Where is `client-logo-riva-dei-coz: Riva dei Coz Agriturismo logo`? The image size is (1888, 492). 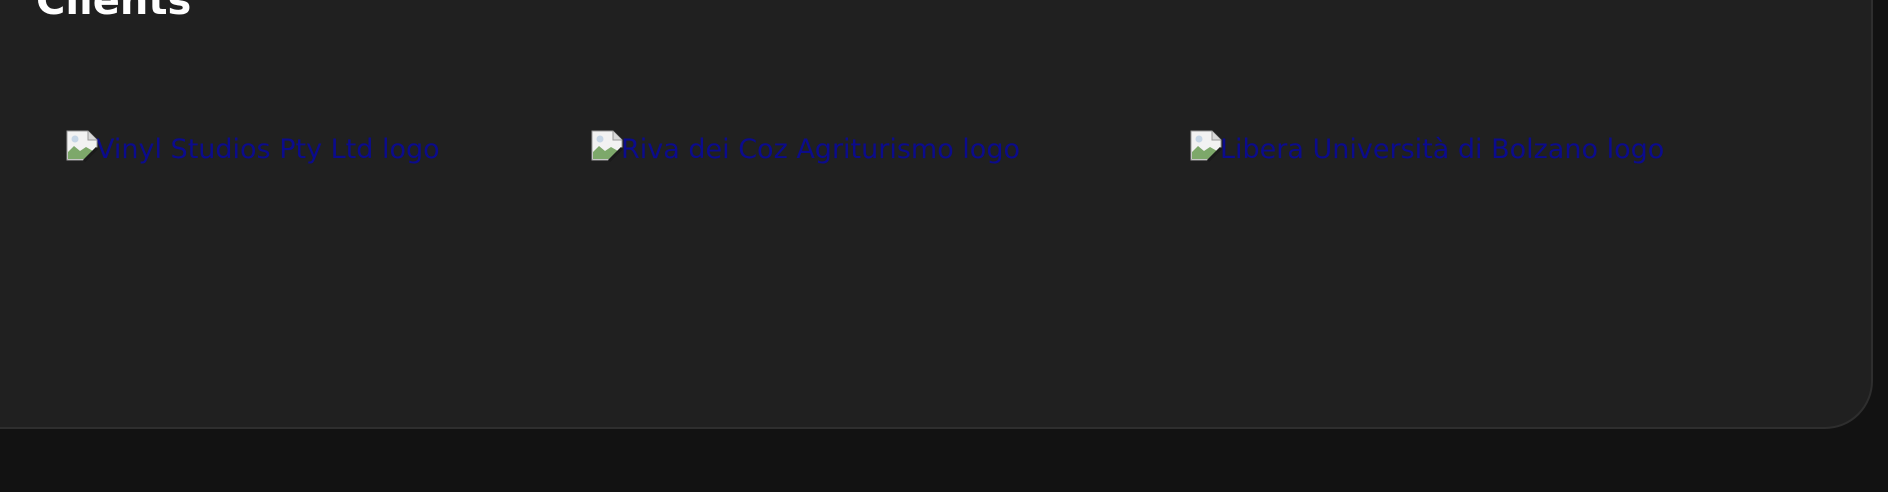 client-logo-riva-dei-coz: Riva dei Coz Agriturismo logo is located at coordinates (805, 148).